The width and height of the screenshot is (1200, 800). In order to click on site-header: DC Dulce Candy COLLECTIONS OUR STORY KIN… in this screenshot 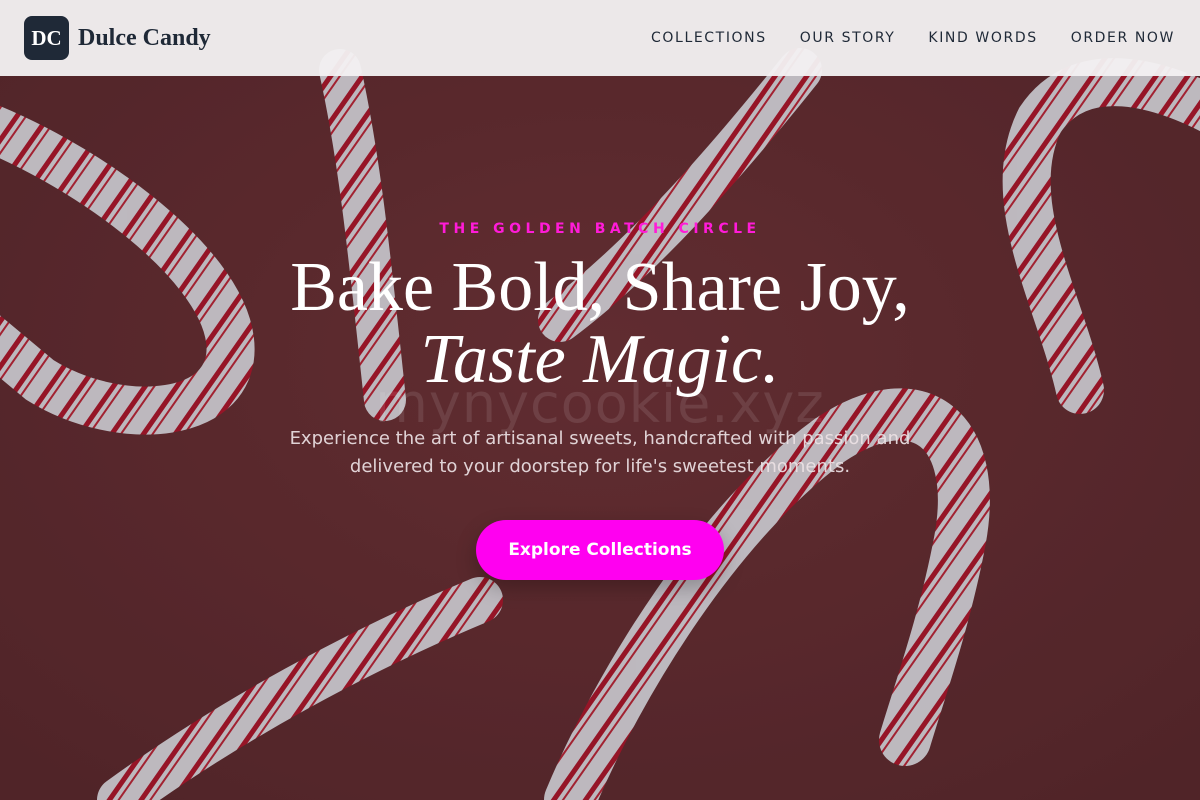, I will do `click(600, 38)`.